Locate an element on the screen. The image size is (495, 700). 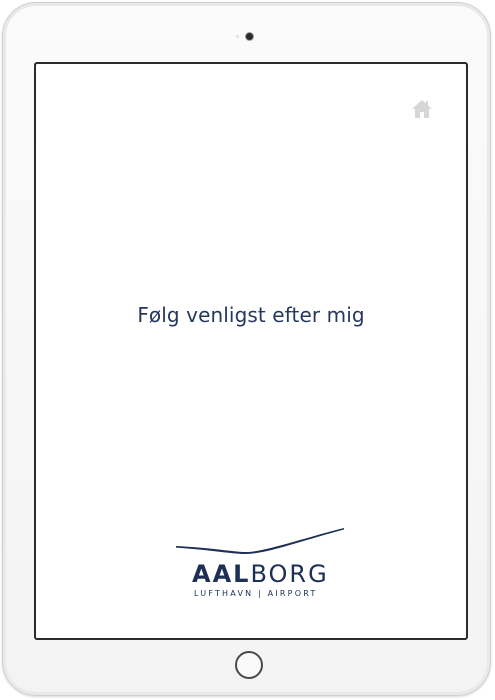
logo-subtitle: LUFTHAVN | AIRPORT is located at coordinates (256, 593).